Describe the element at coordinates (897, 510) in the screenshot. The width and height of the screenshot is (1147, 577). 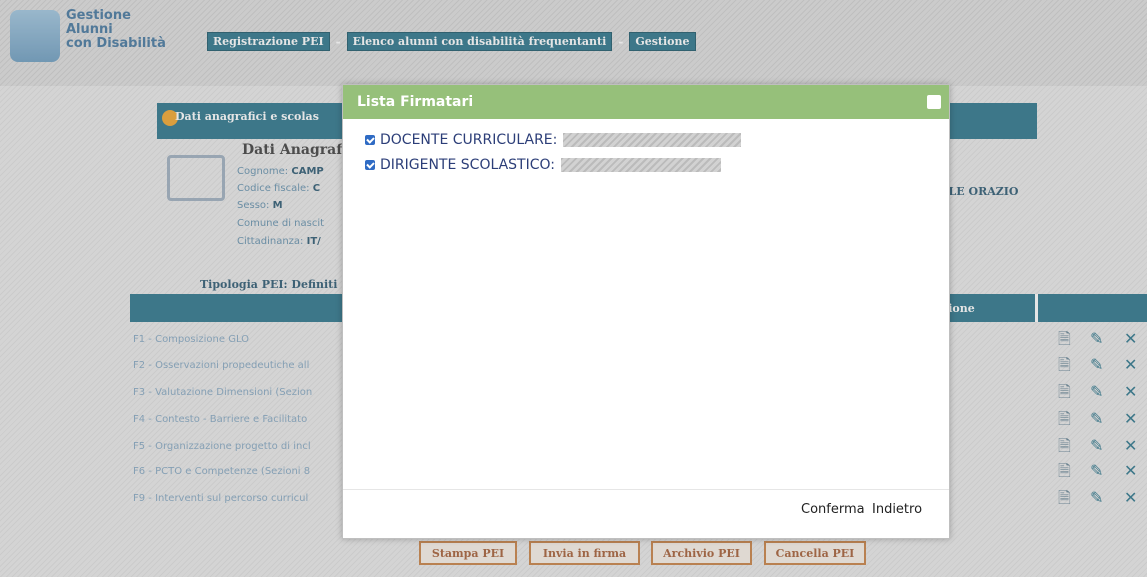
I see `indietro-button: Indietro` at that location.